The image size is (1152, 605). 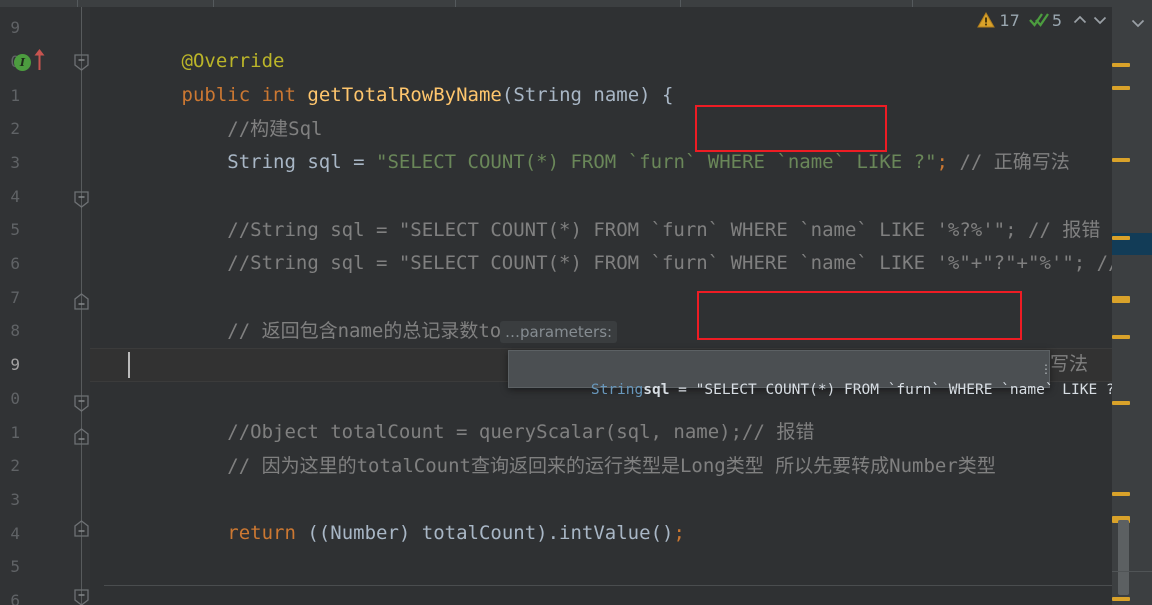 What do you see at coordinates (359, 161) in the screenshot?
I see `assign-operator: =` at bounding box center [359, 161].